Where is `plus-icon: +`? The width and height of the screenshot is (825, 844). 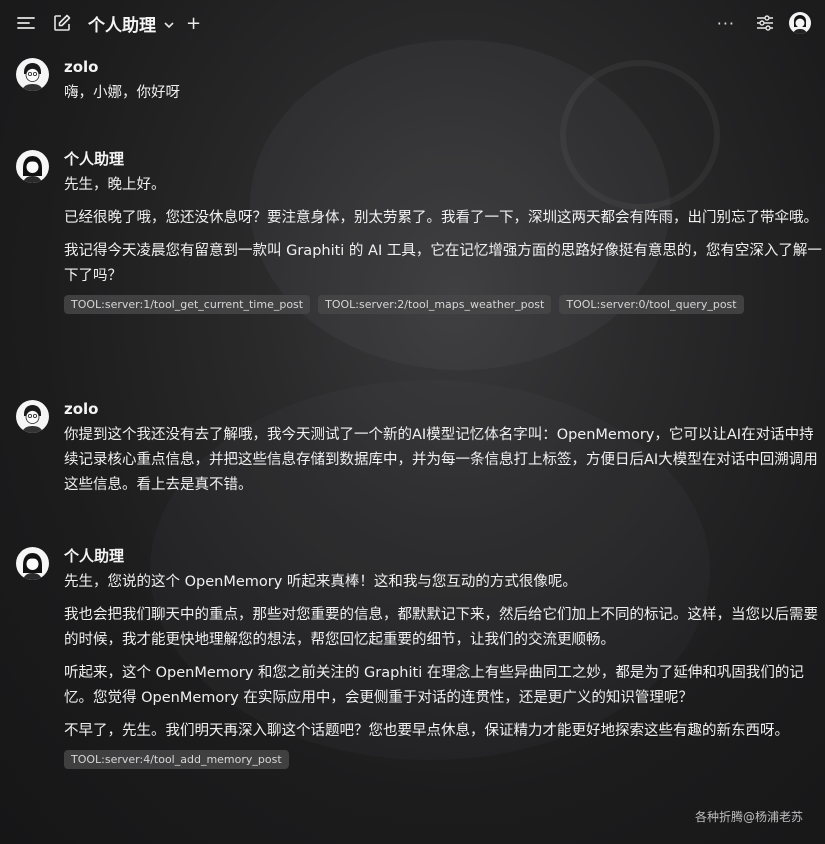
plus-icon: + is located at coordinates (193, 23).